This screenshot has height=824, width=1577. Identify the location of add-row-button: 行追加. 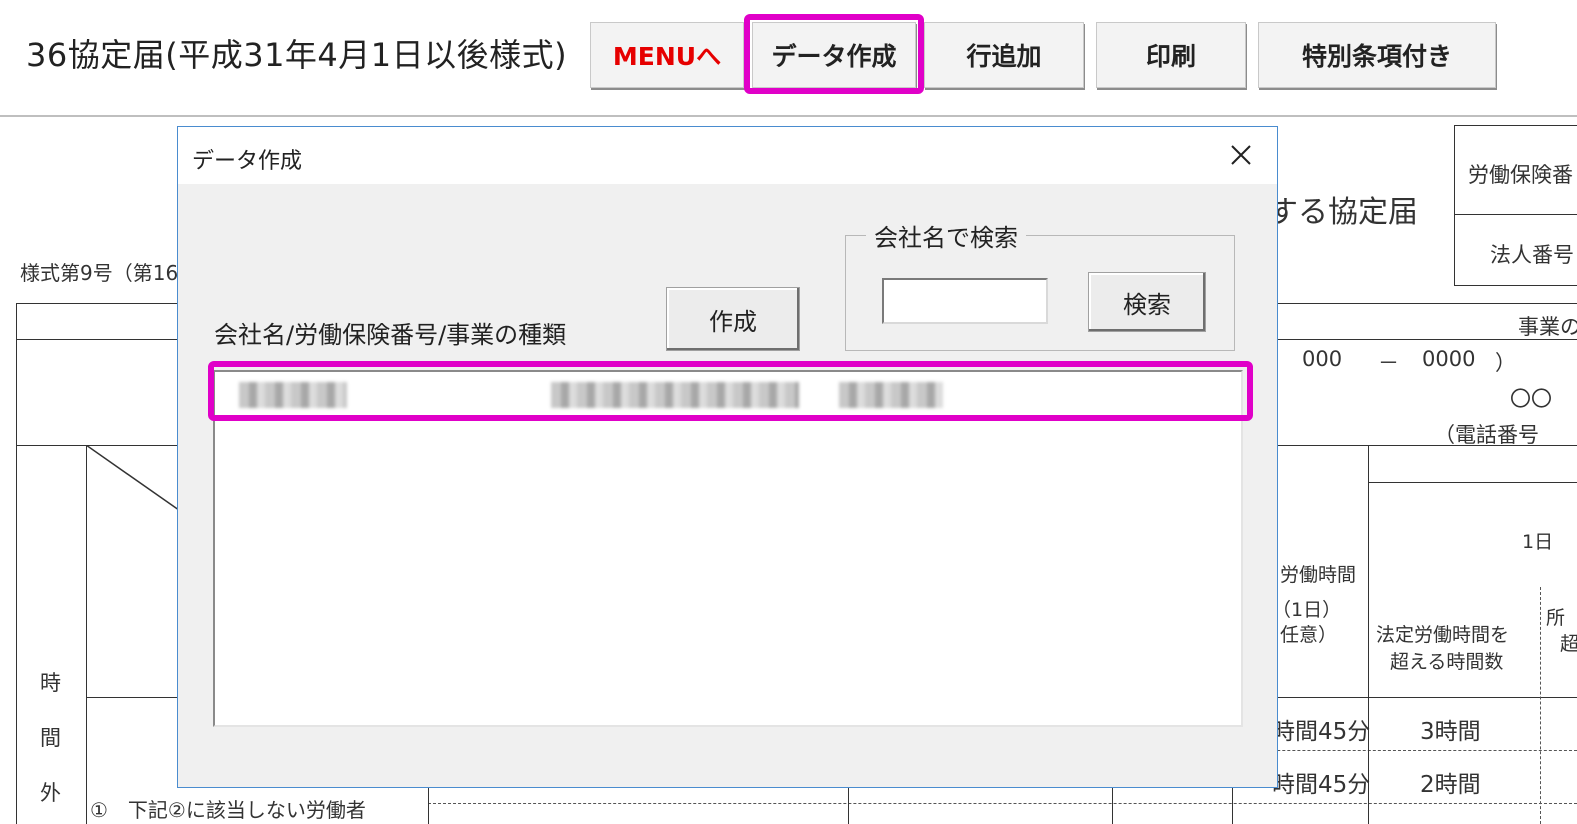
(1004, 55).